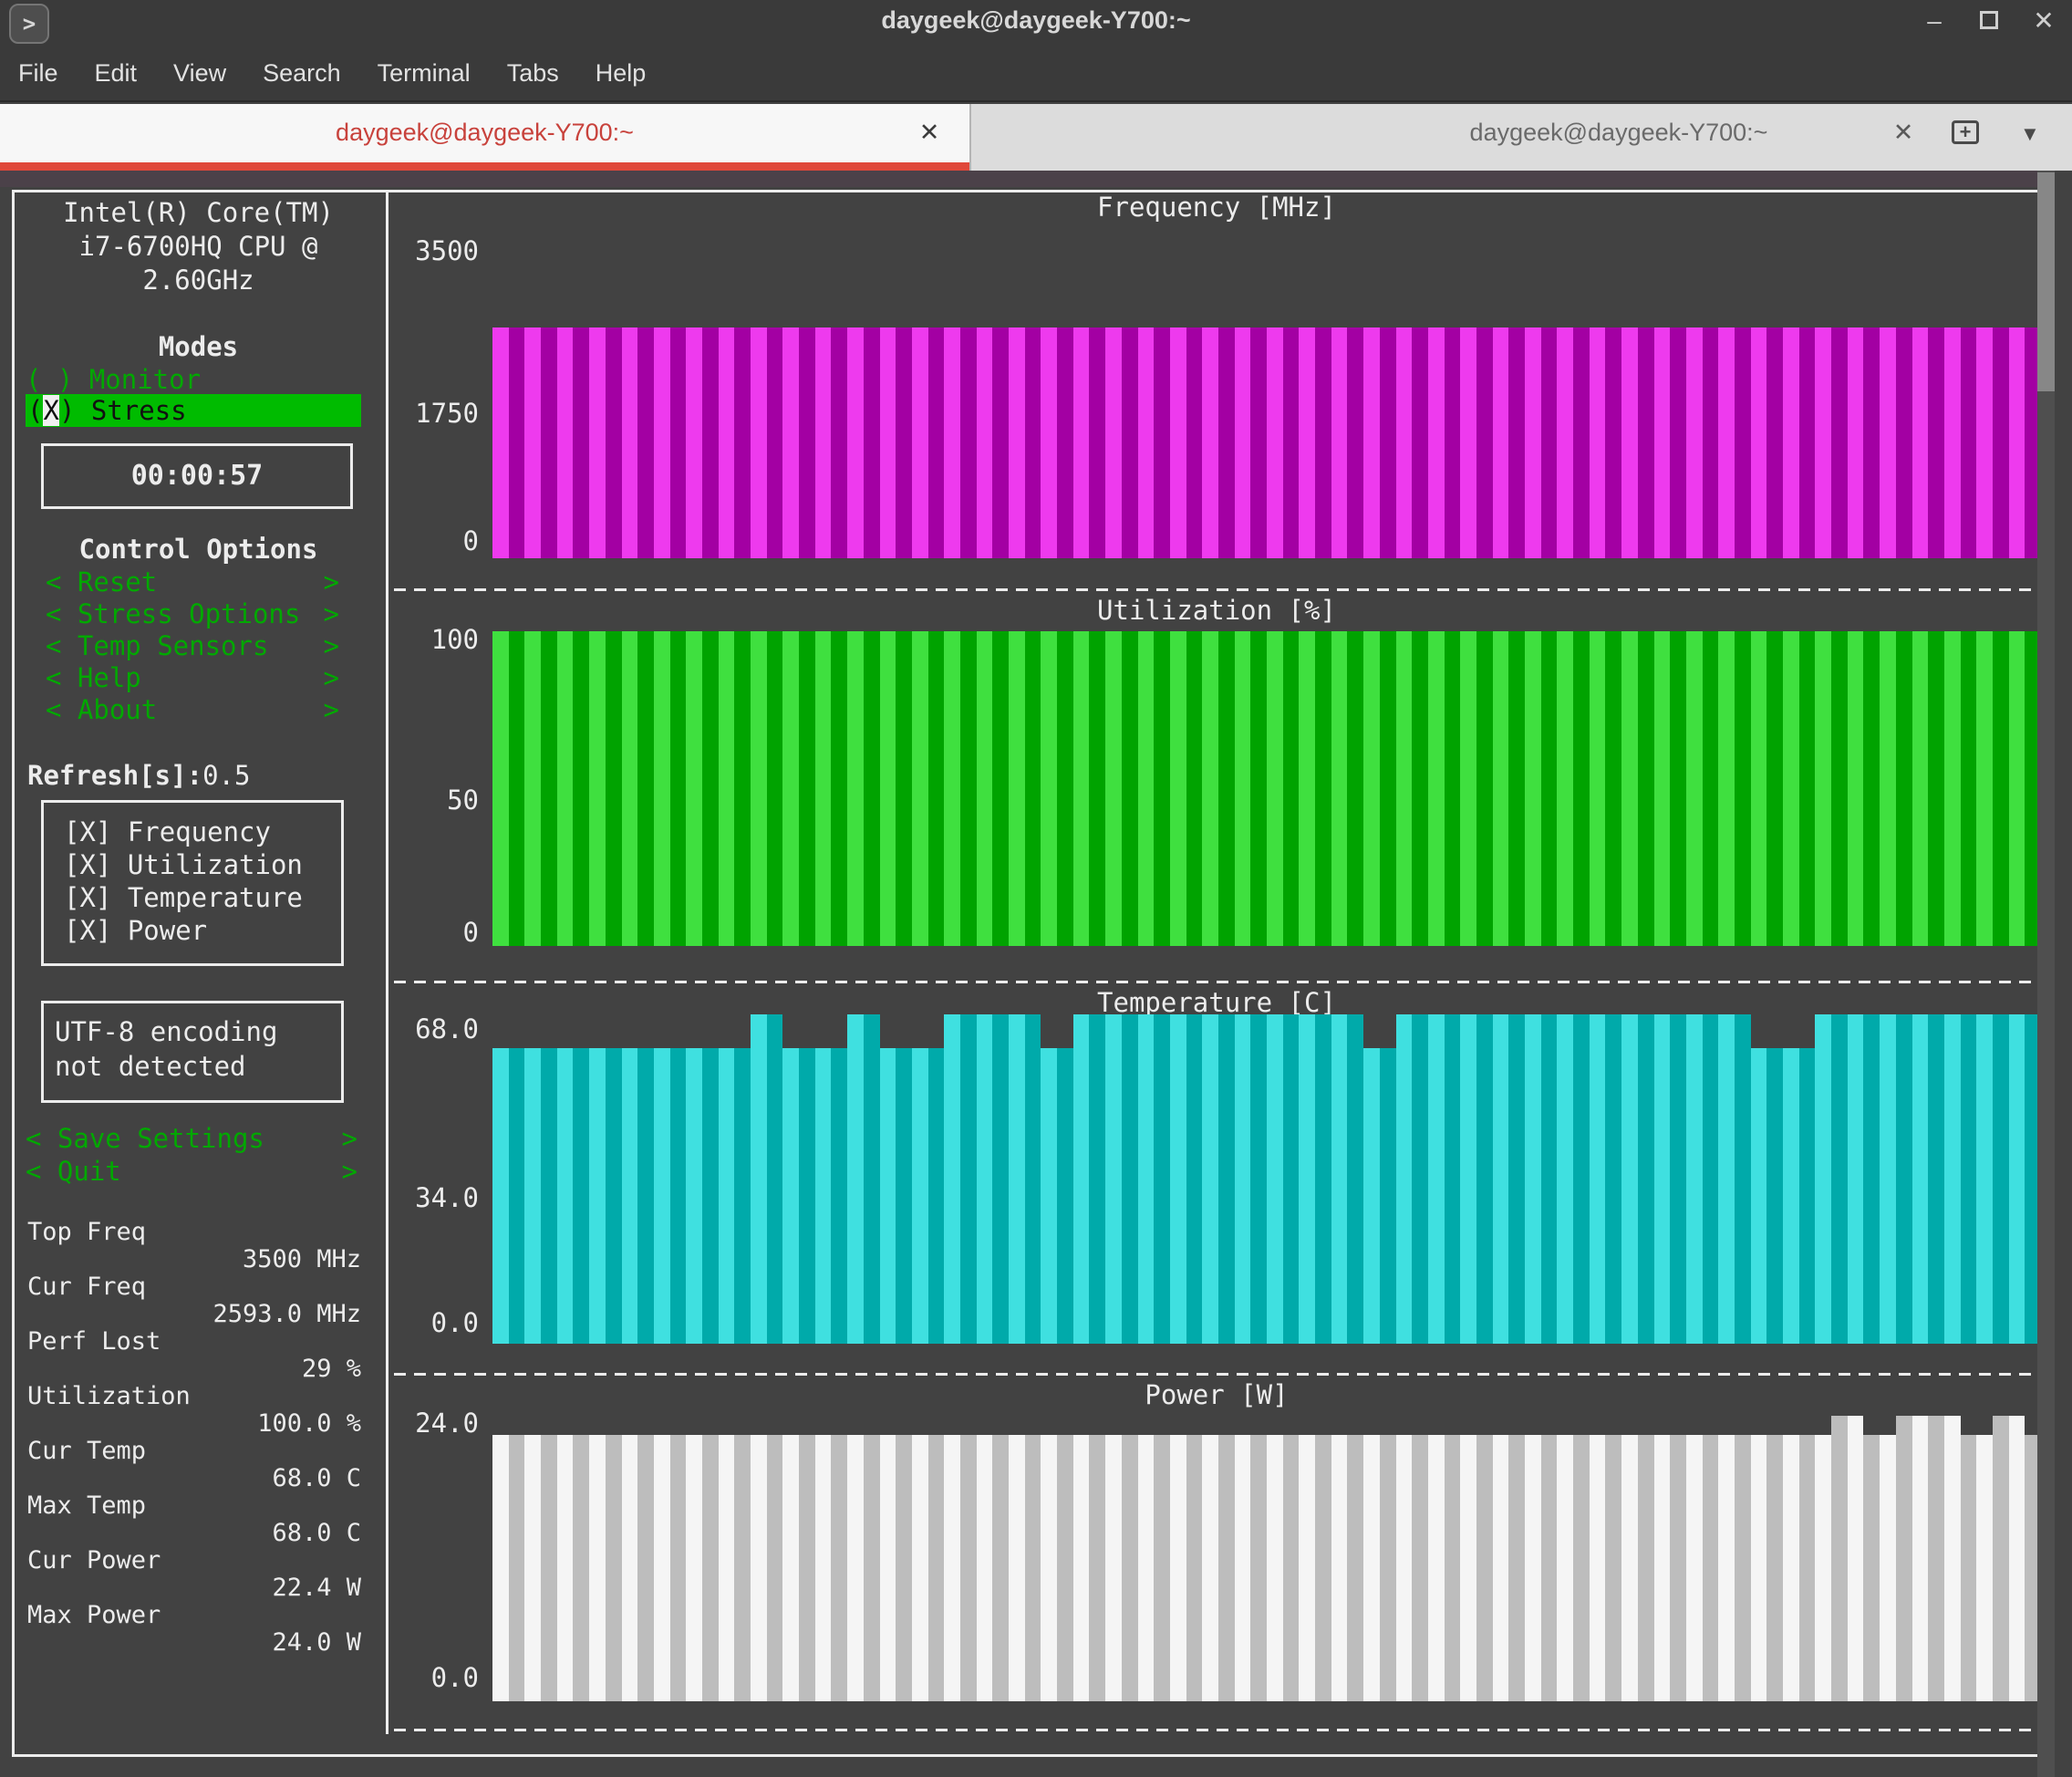  I want to click on summary-checkbox-frequency: [X] Frequency, so click(192, 832).